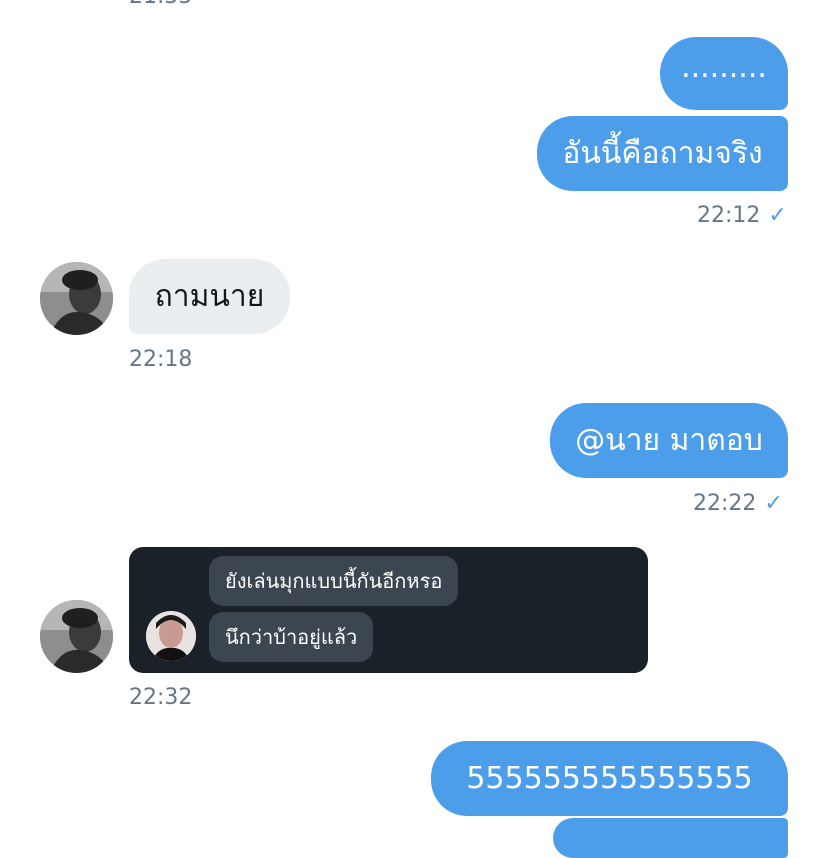 The height and width of the screenshot is (858, 828). What do you see at coordinates (160, 4) in the screenshot?
I see `timestamp-cut: 21:55` at bounding box center [160, 4].